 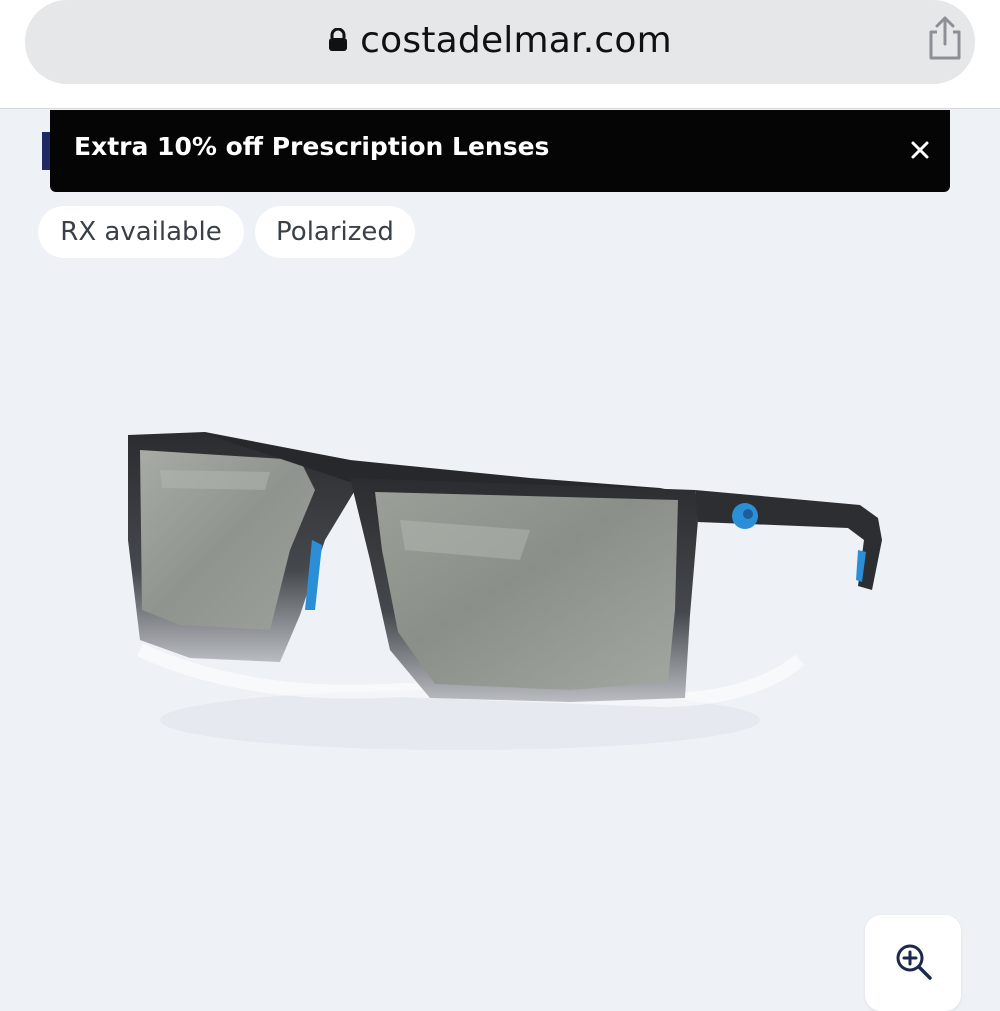 What do you see at coordinates (338, 39) in the screenshot?
I see `lock-icon` at bounding box center [338, 39].